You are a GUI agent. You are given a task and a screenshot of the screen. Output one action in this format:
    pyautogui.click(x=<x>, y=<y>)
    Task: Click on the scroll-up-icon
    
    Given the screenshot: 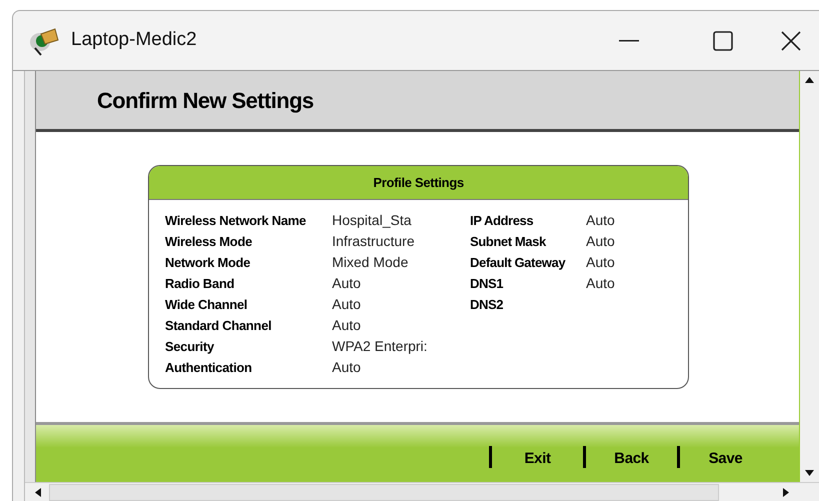 What is the action you would take?
    pyautogui.click(x=809, y=80)
    